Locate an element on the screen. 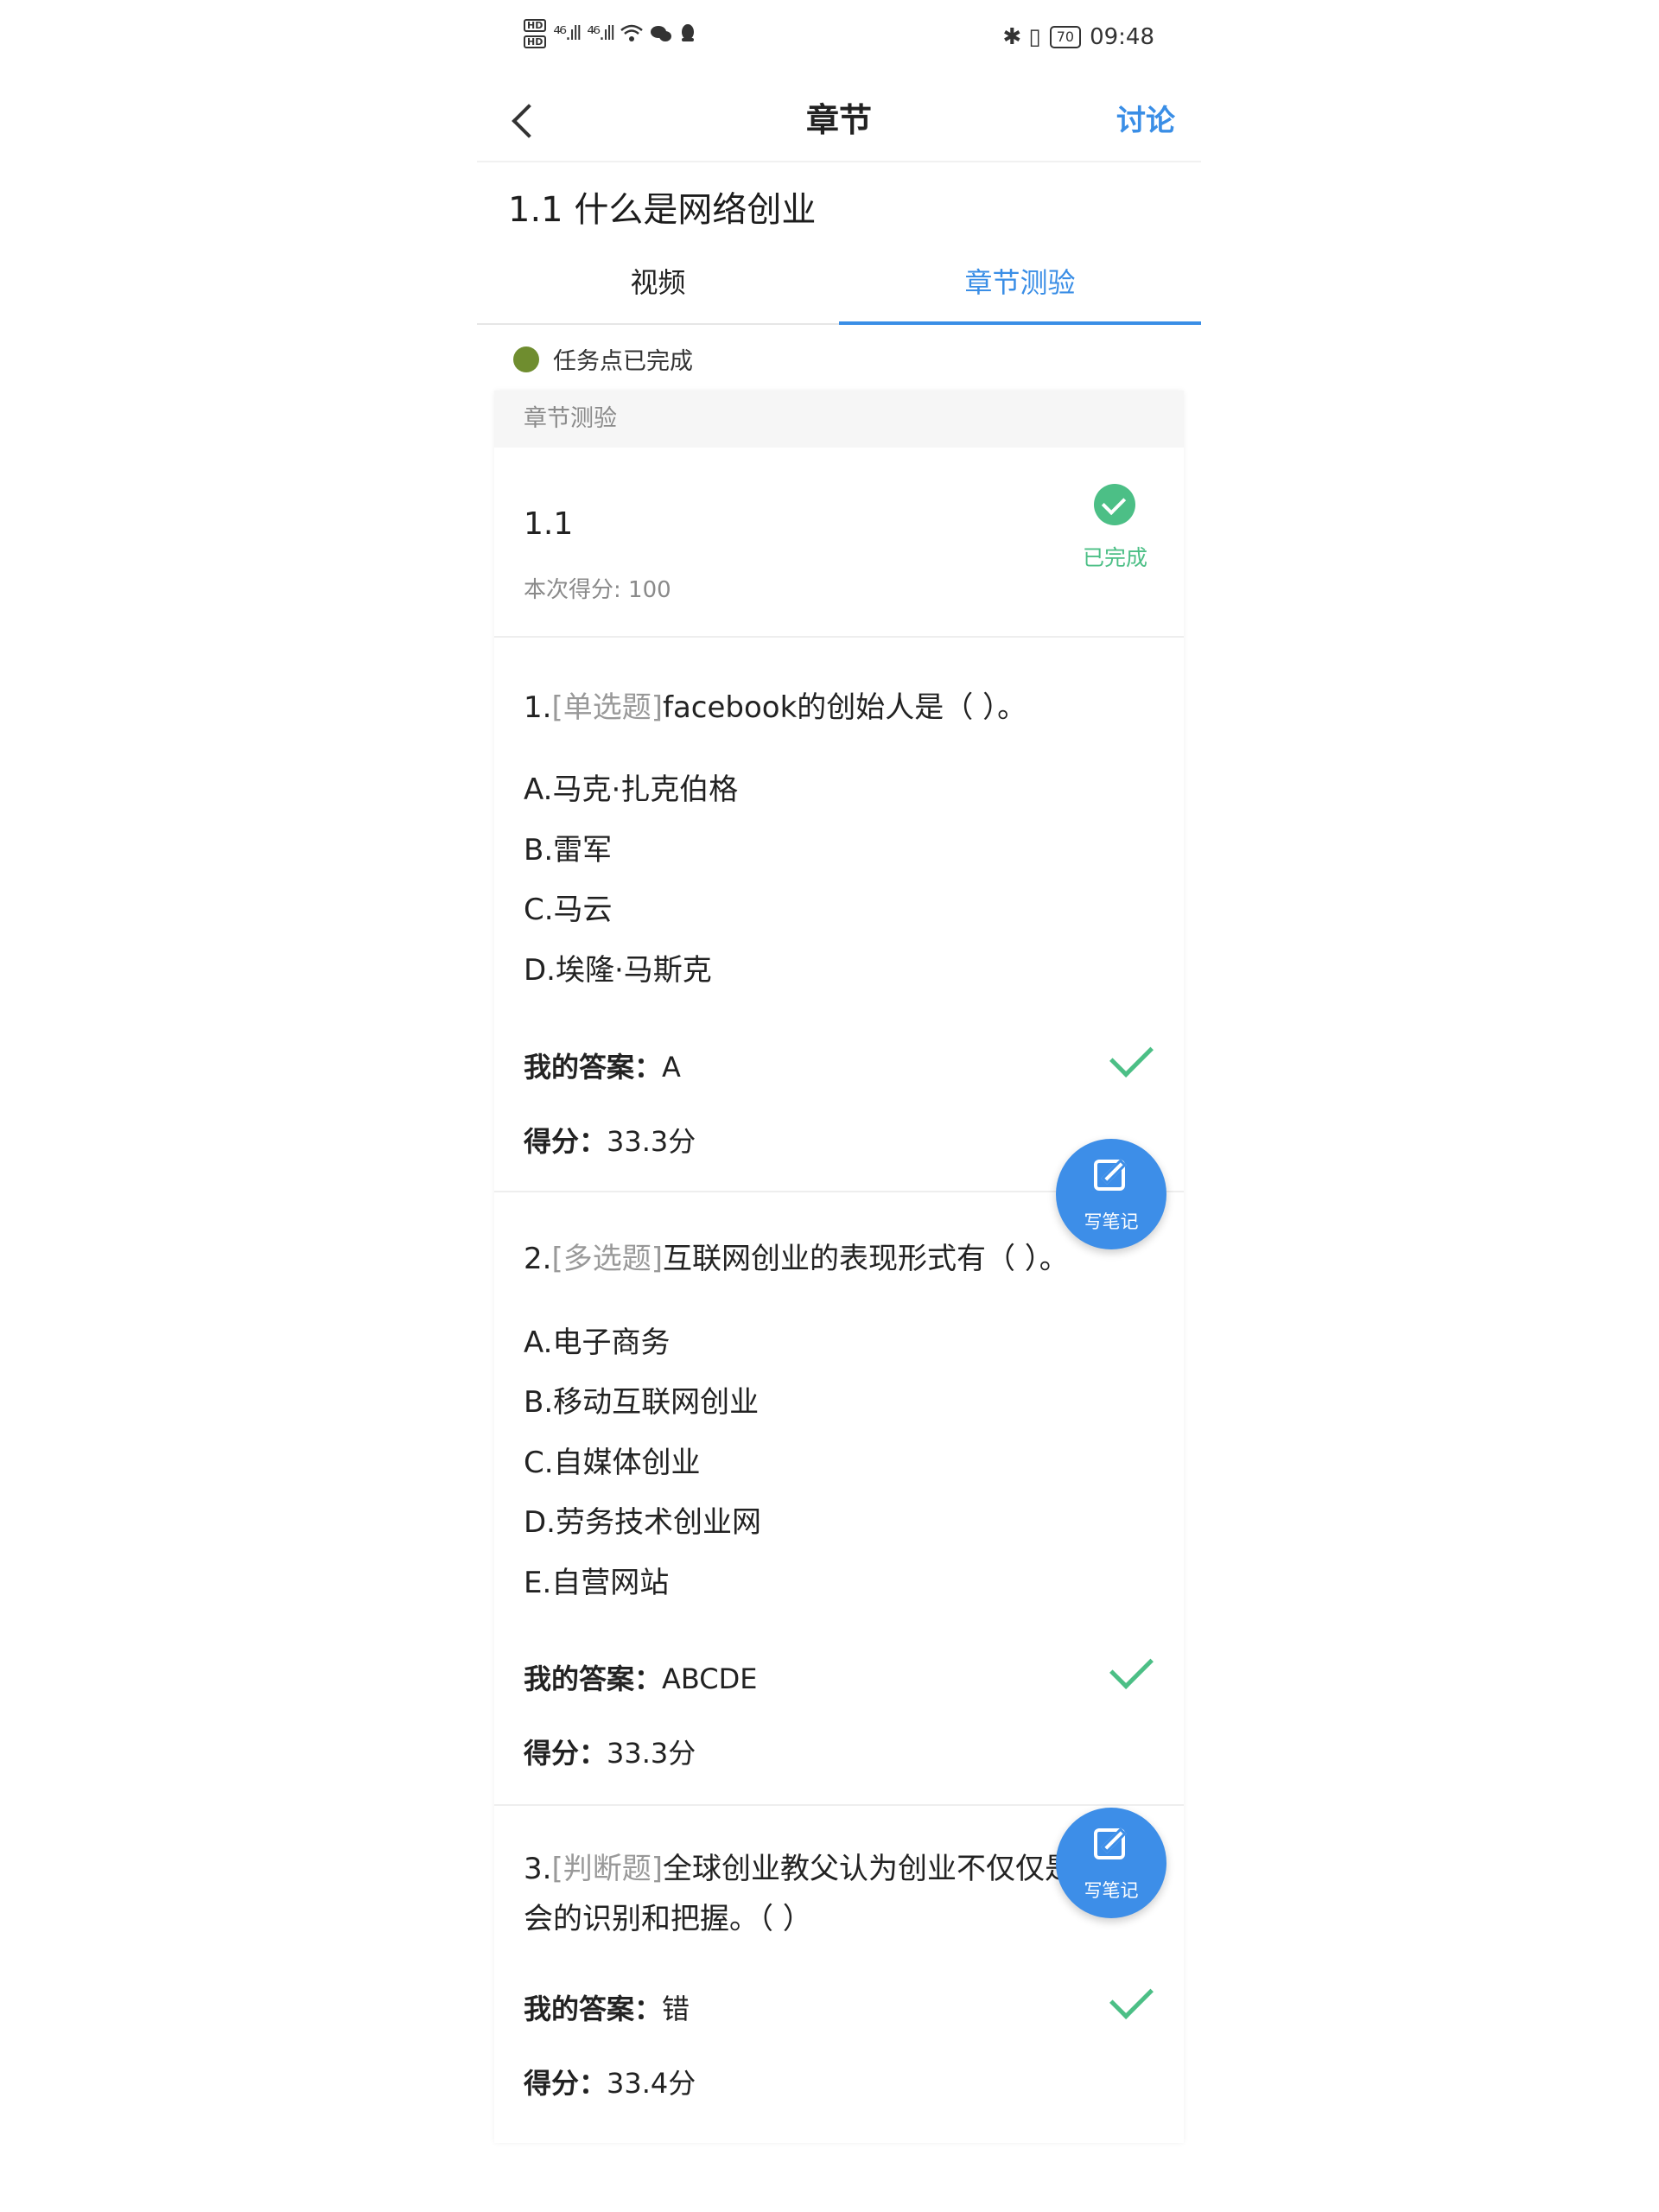  task-status: 任务点已完成 is located at coordinates (603, 359).